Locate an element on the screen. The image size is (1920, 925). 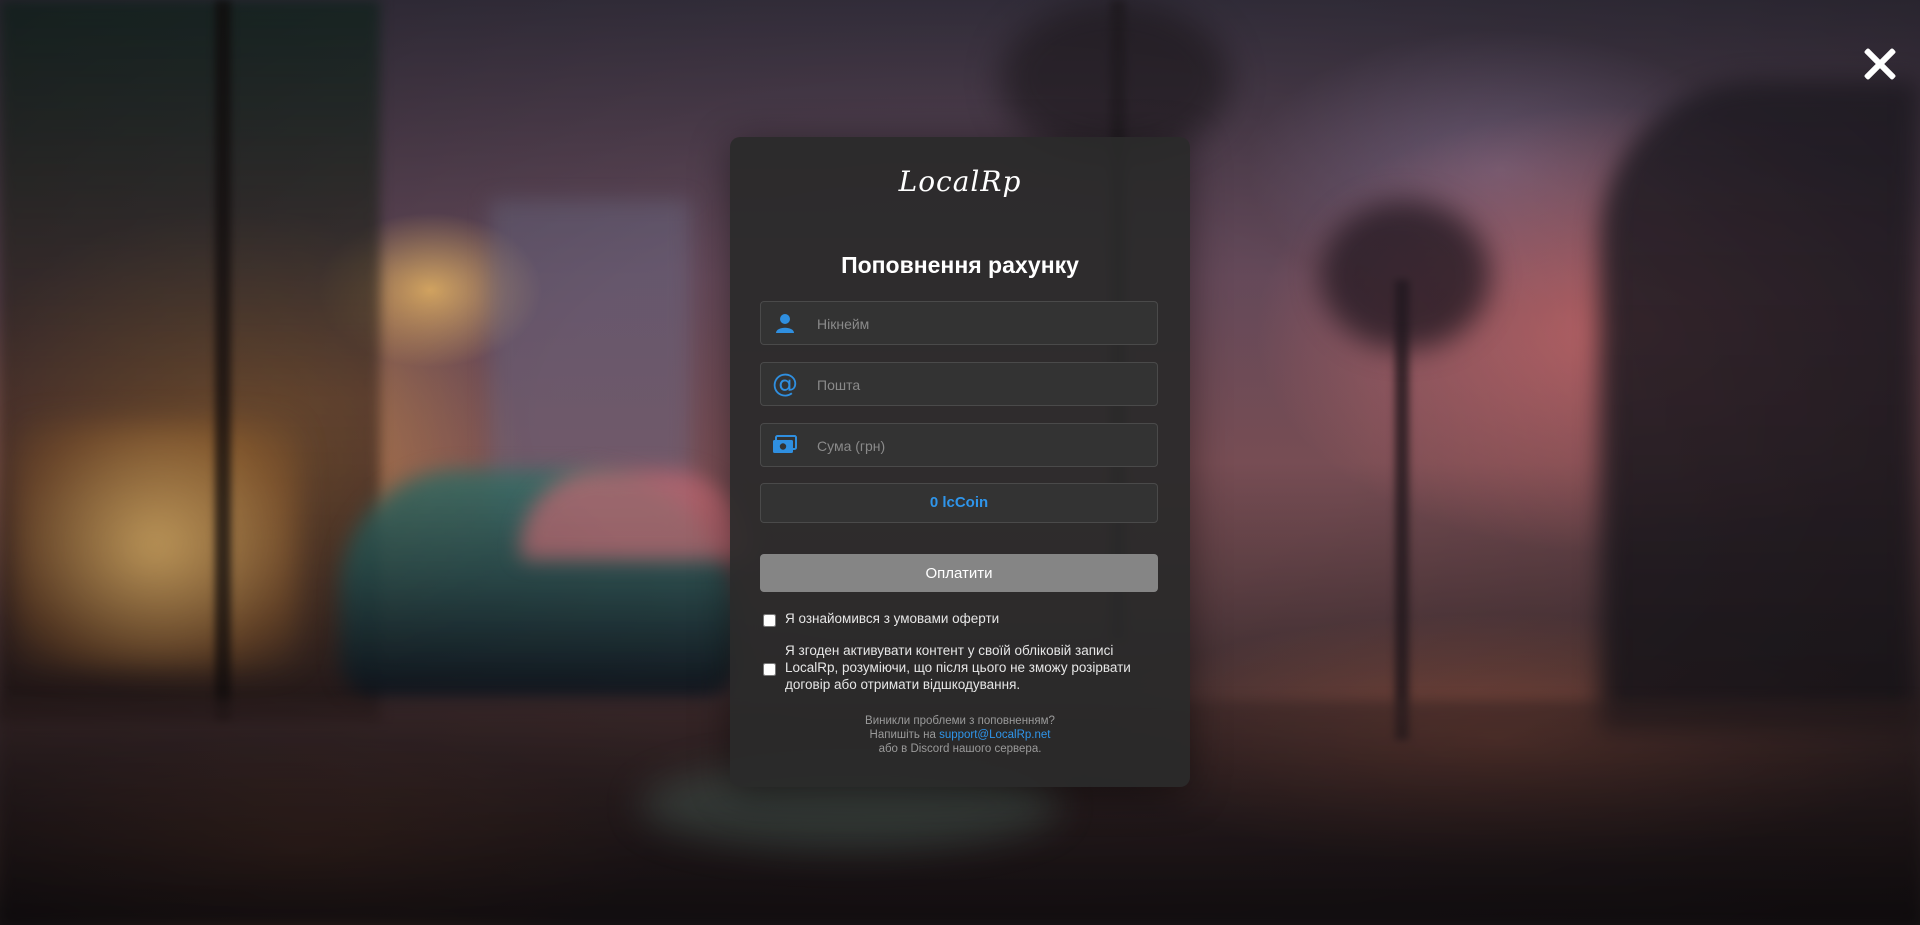
modal-title: Поповнення рахунку is located at coordinates (960, 265).